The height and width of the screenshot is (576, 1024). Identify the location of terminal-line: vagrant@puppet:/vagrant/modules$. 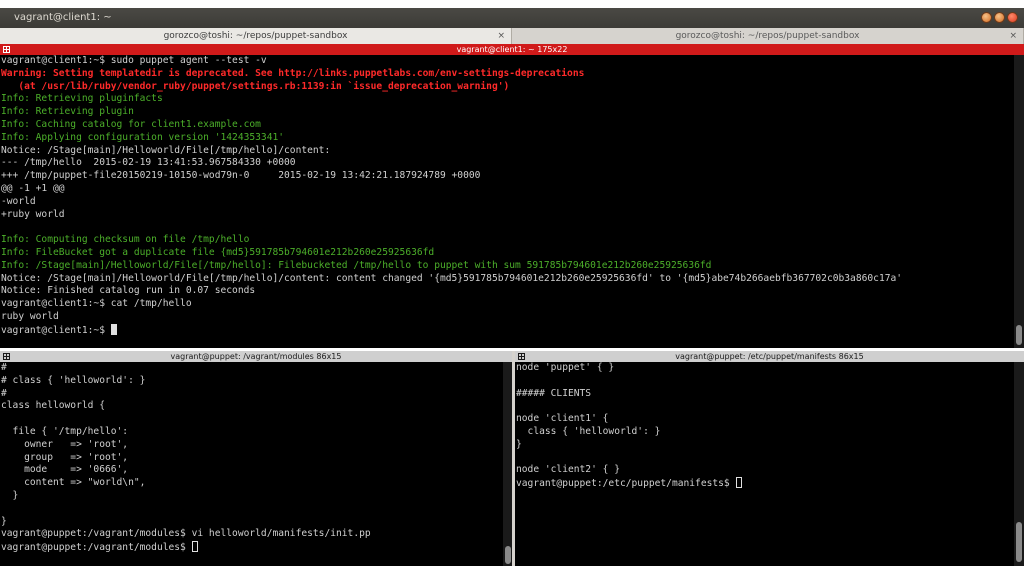
(252, 547).